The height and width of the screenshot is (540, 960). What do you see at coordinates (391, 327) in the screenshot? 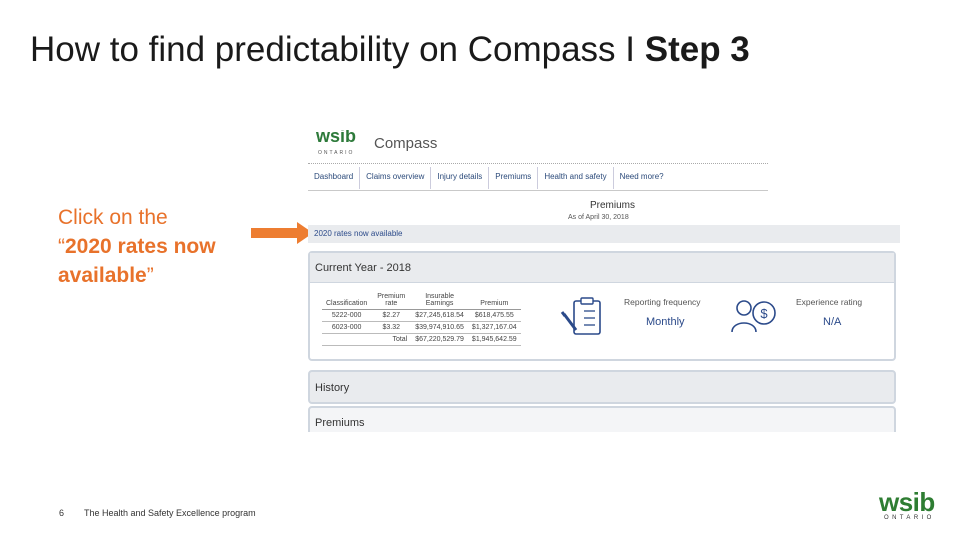
I see `cell-rate: $3.32` at bounding box center [391, 327].